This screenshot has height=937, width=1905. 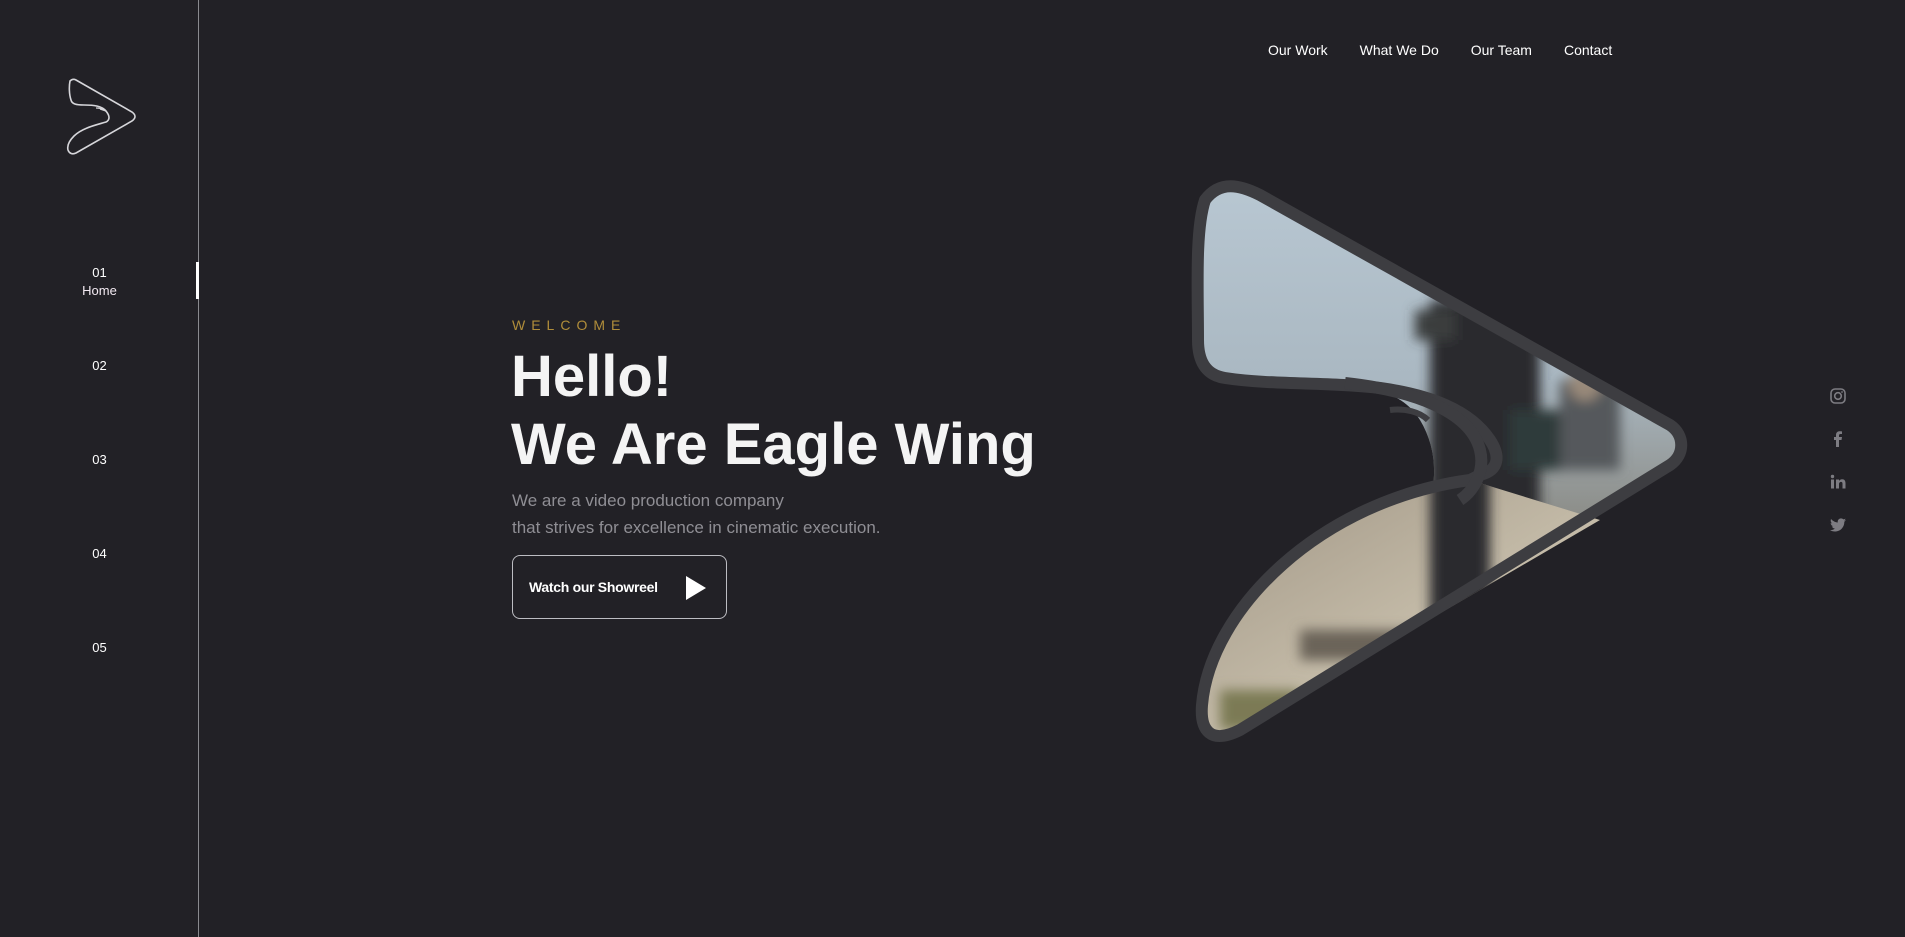 I want to click on section-item-05: 05, so click(x=99, y=648).